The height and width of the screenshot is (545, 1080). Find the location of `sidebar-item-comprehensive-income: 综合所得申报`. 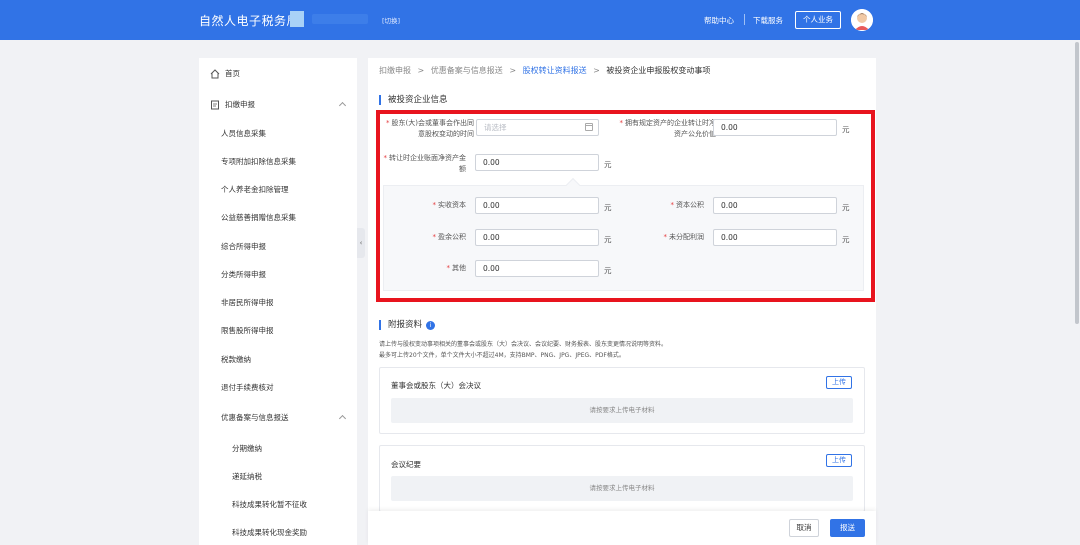

sidebar-item-comprehensive-income: 综合所得申报 is located at coordinates (278, 247).